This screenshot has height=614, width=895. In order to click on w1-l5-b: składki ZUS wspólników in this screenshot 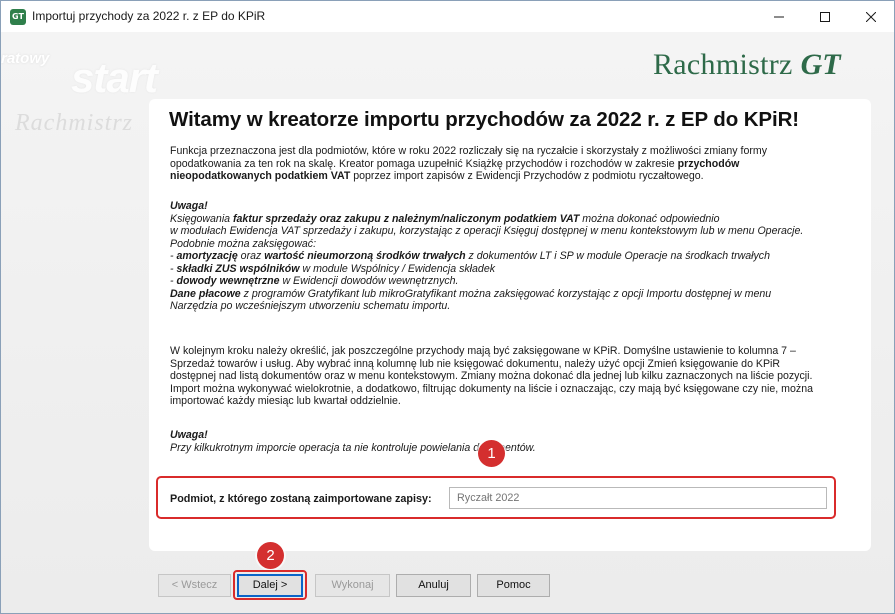, I will do `click(238, 268)`.